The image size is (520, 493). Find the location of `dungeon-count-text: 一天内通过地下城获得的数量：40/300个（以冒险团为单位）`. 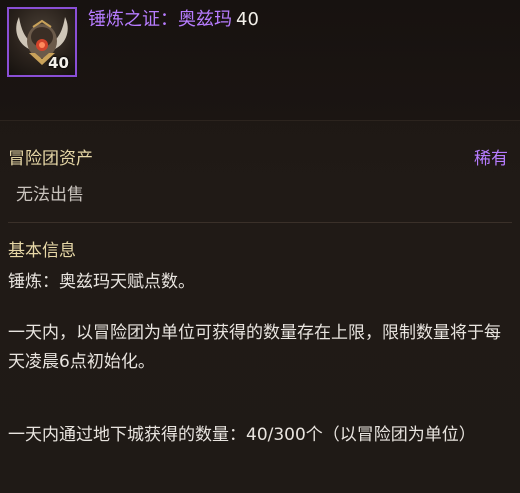

dungeon-count-text: 一天内通过地下城获得的数量：40/300个（以冒险团为单位） is located at coordinates (242, 435).